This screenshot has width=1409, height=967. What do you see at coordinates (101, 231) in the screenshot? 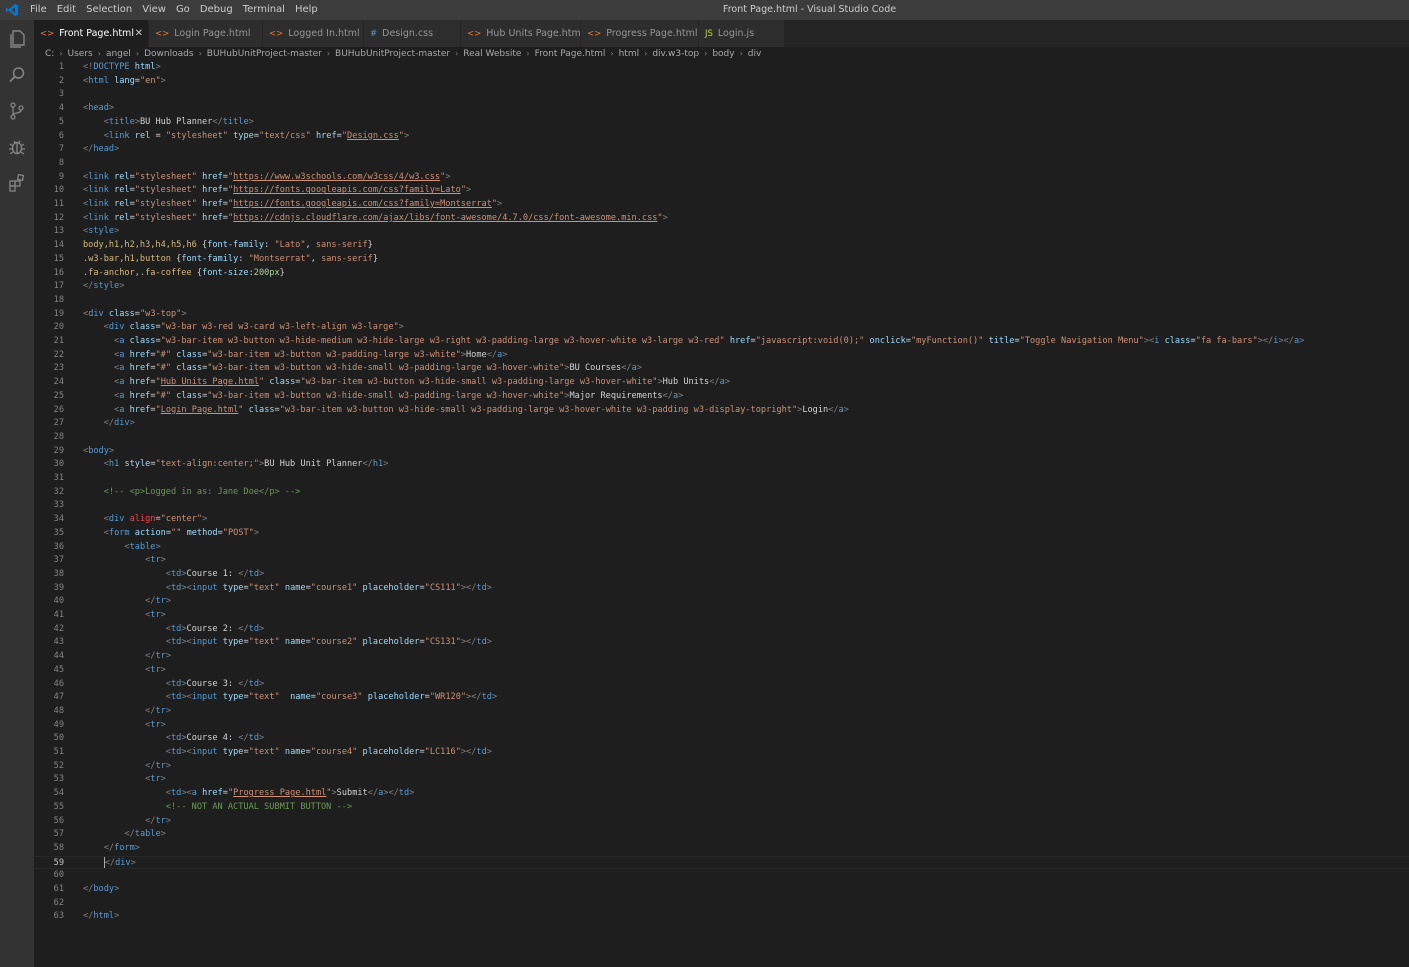
I see `code-text: <style>` at bounding box center [101, 231].